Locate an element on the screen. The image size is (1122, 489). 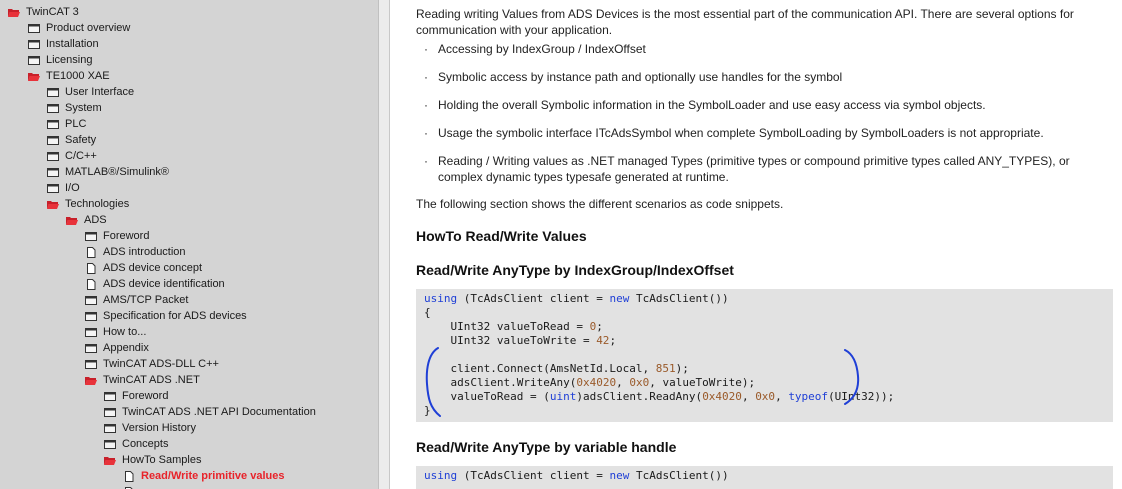
tree-item-installation: Installation is located at coordinates (63, 44).